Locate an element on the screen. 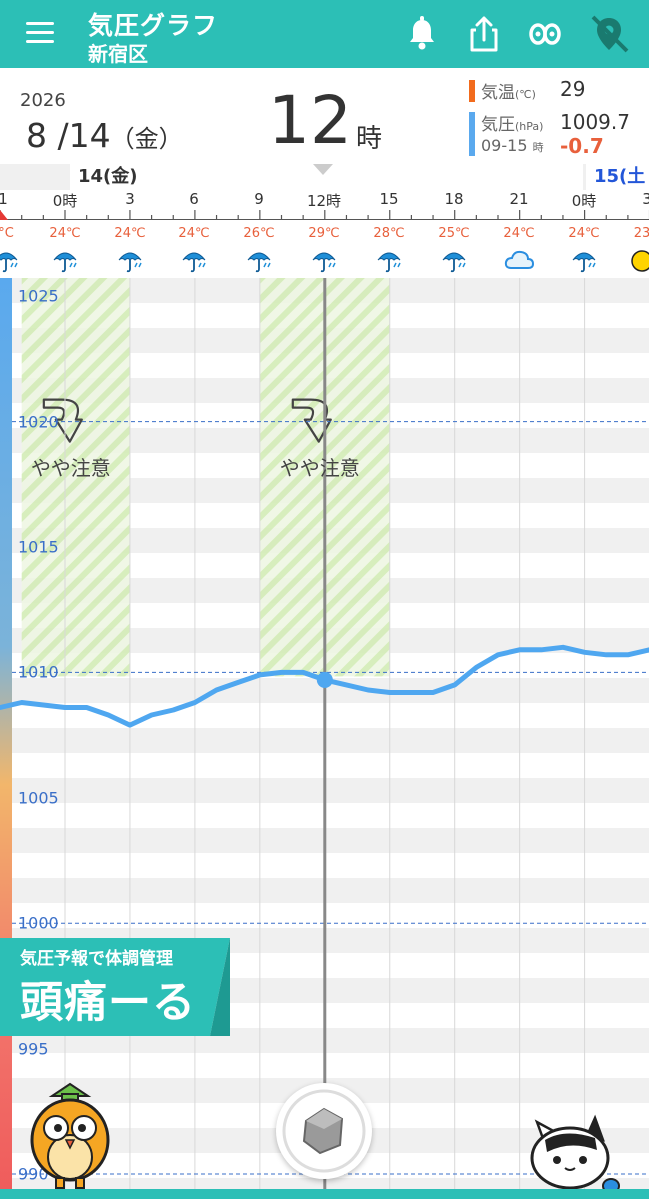 The height and width of the screenshot is (1199, 649). temp-label: 23 is located at coordinates (641, 233).